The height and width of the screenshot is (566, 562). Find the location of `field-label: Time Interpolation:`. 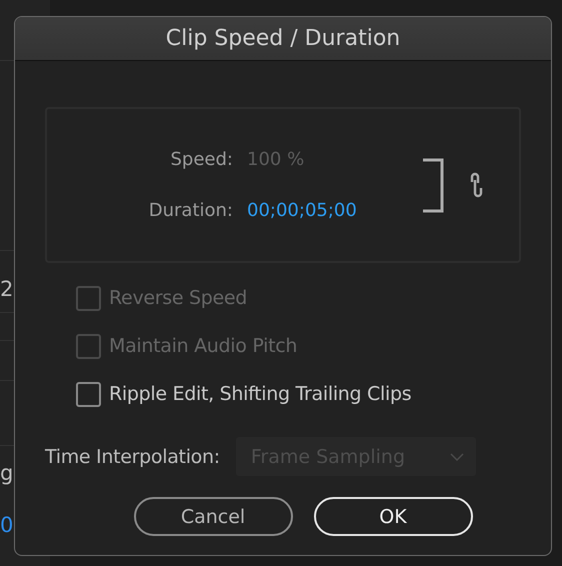

field-label: Time Interpolation: is located at coordinates (132, 457).